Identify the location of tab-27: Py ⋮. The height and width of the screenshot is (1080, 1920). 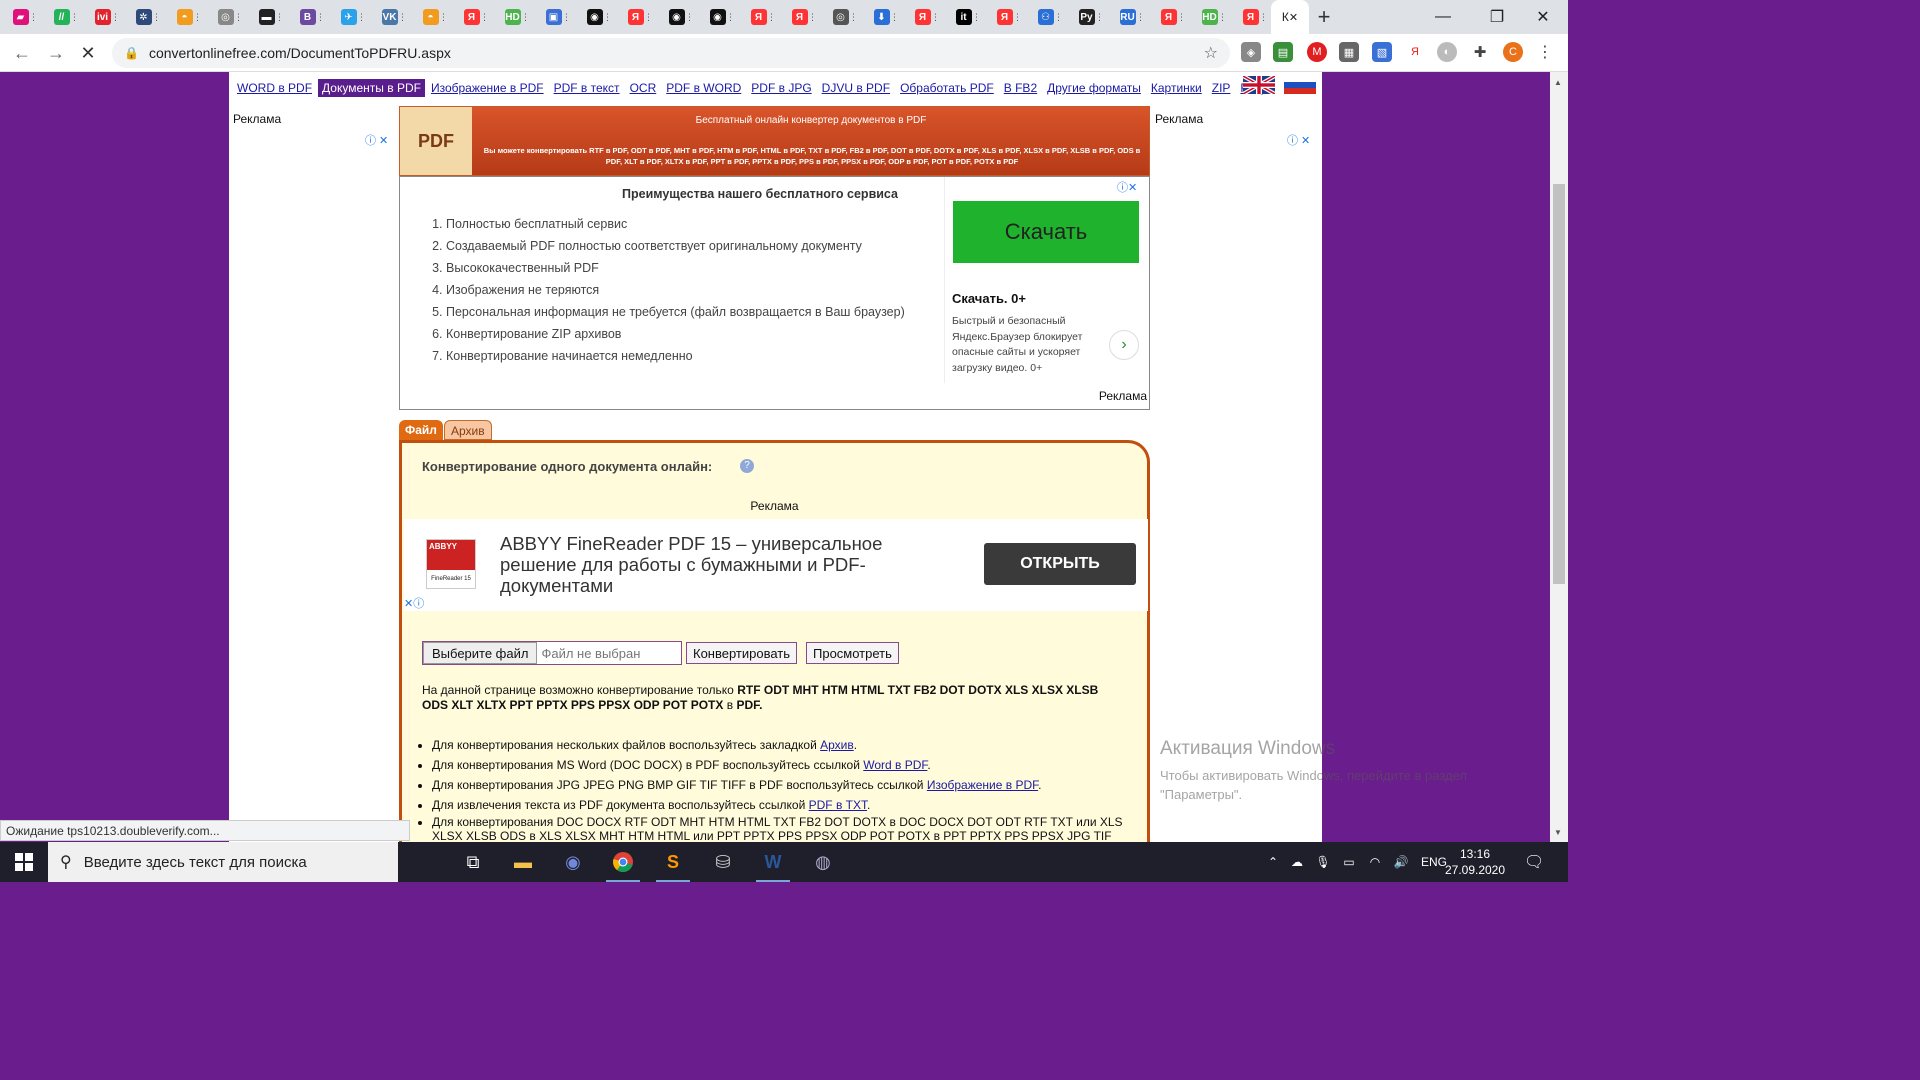
(1086, 17).